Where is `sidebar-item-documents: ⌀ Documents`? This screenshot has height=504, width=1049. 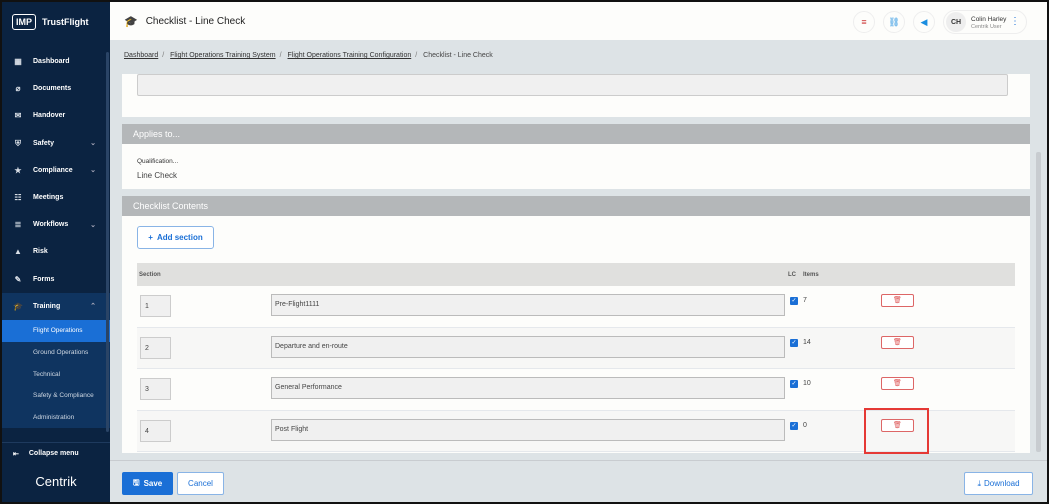 sidebar-item-documents: ⌀ Documents is located at coordinates (56, 88).